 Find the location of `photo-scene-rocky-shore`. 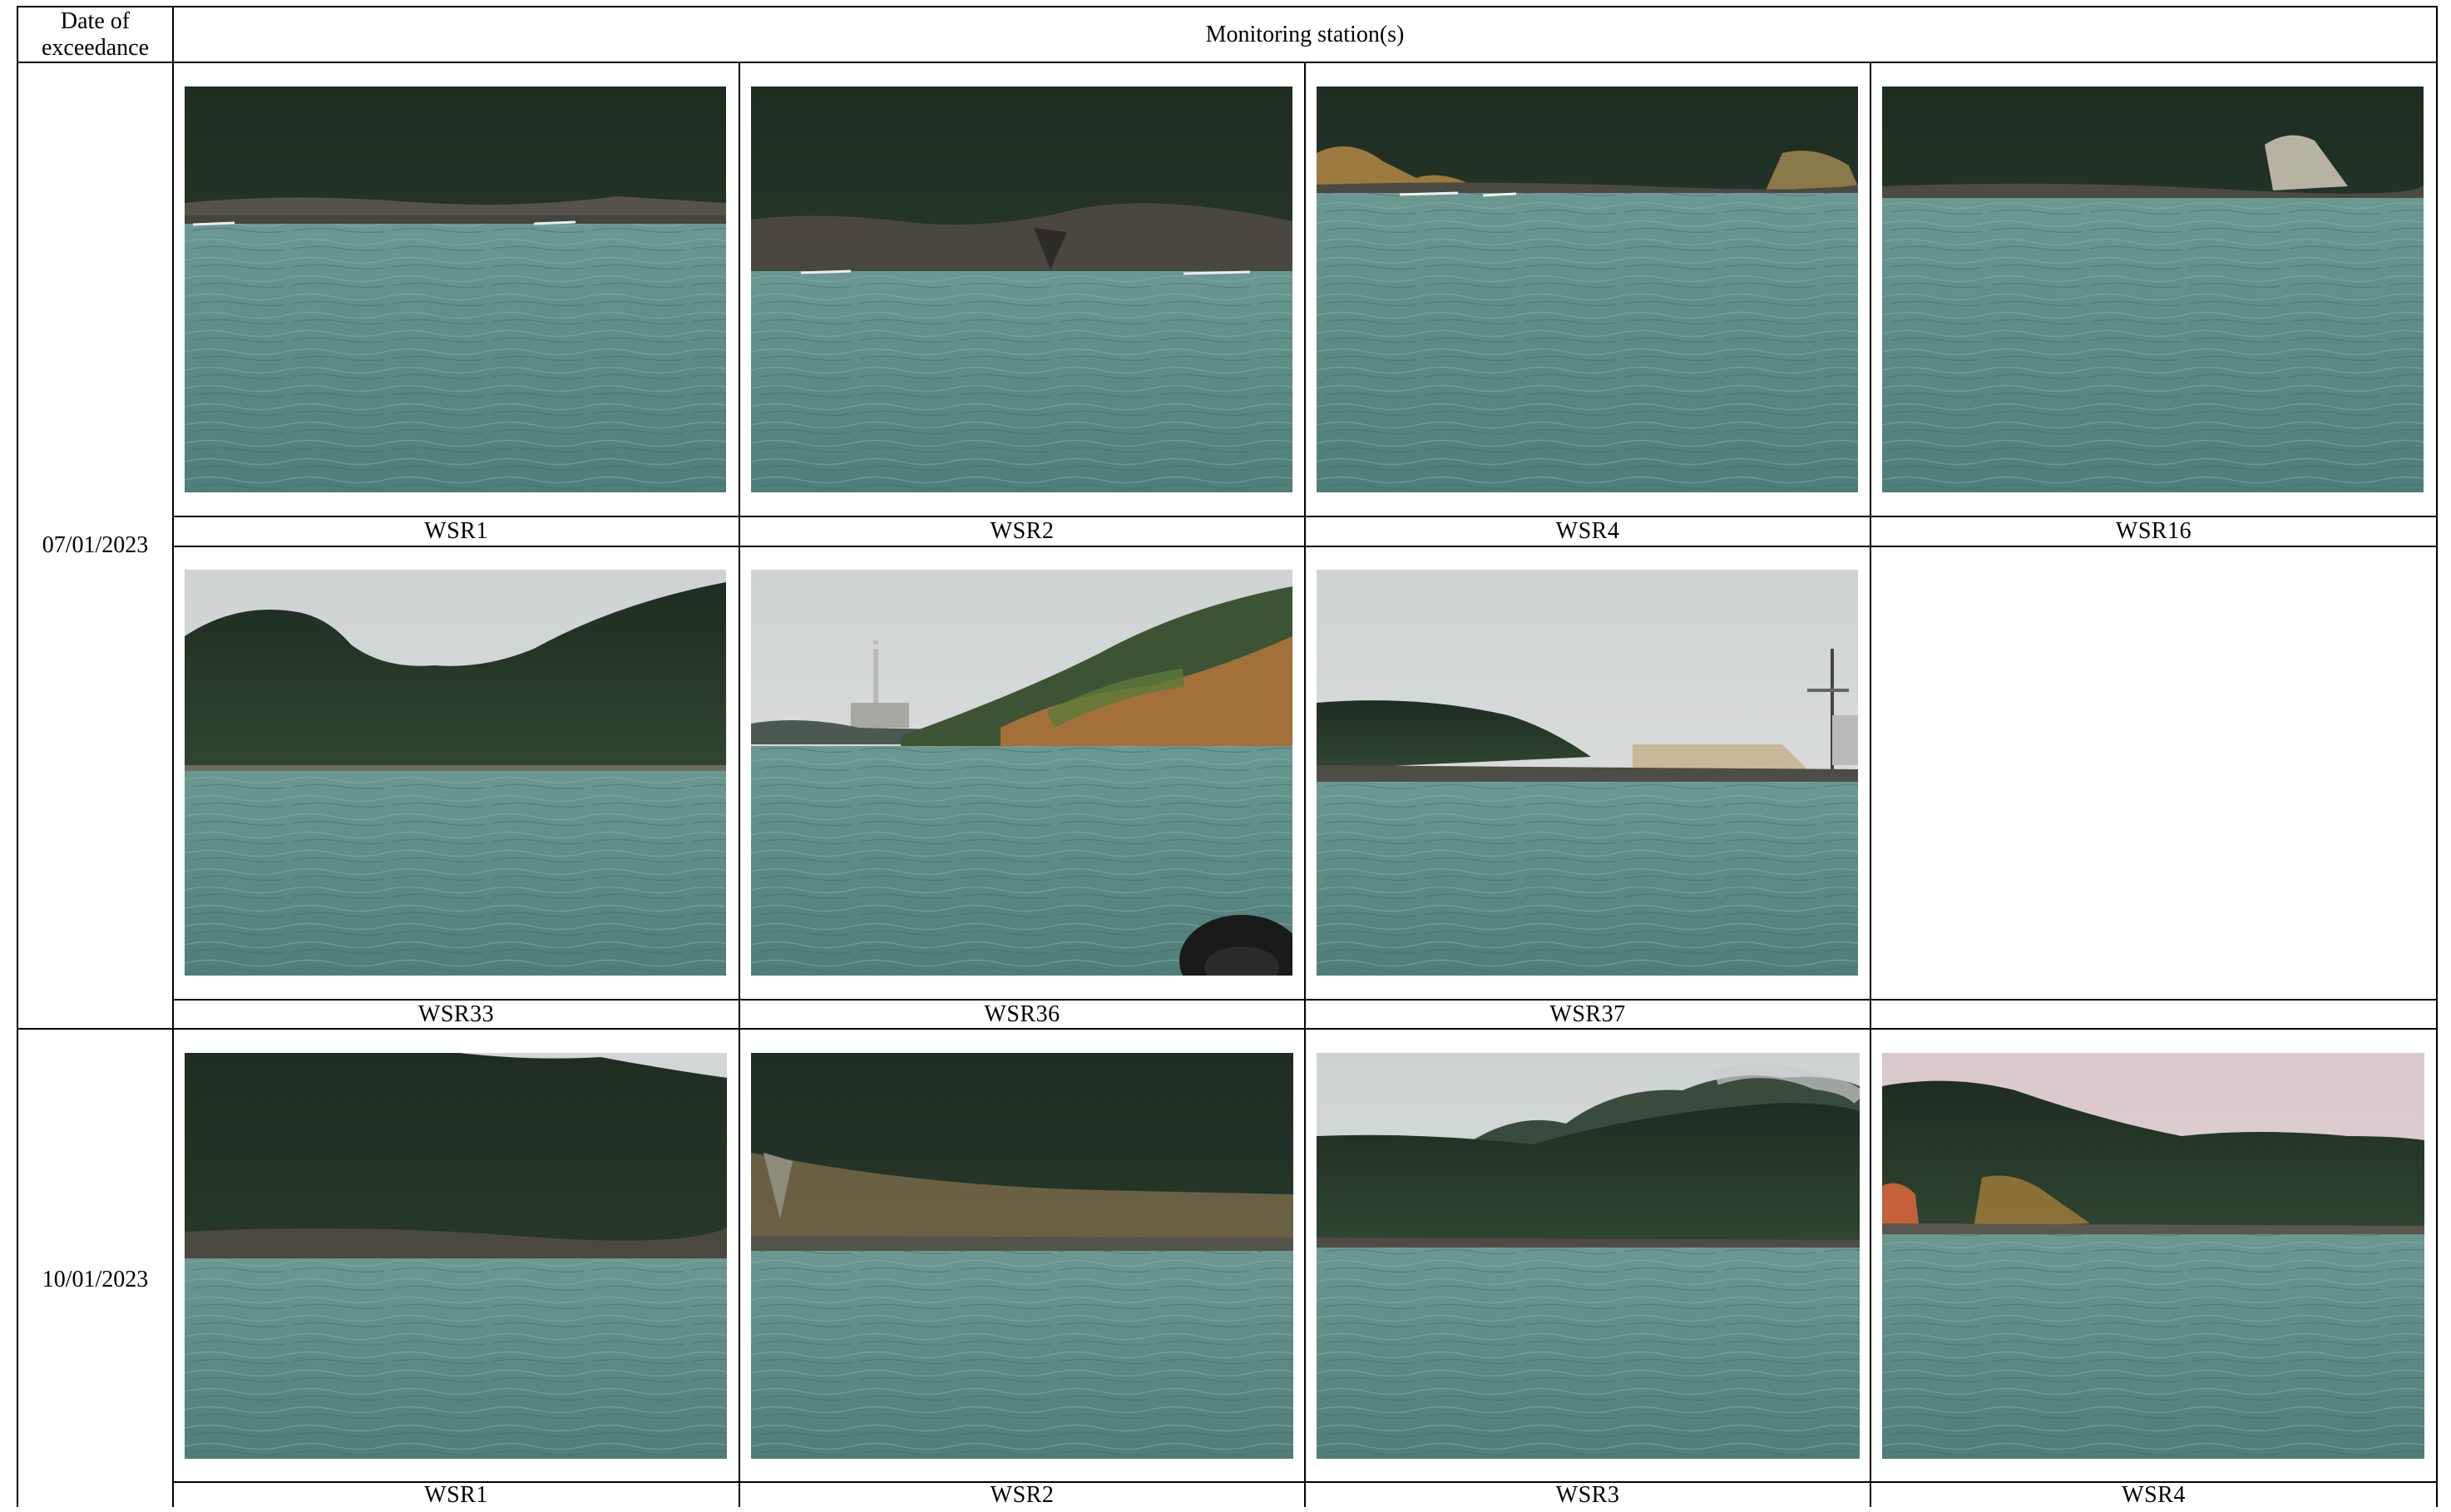

photo-scene-rocky-shore is located at coordinates (456, 289).